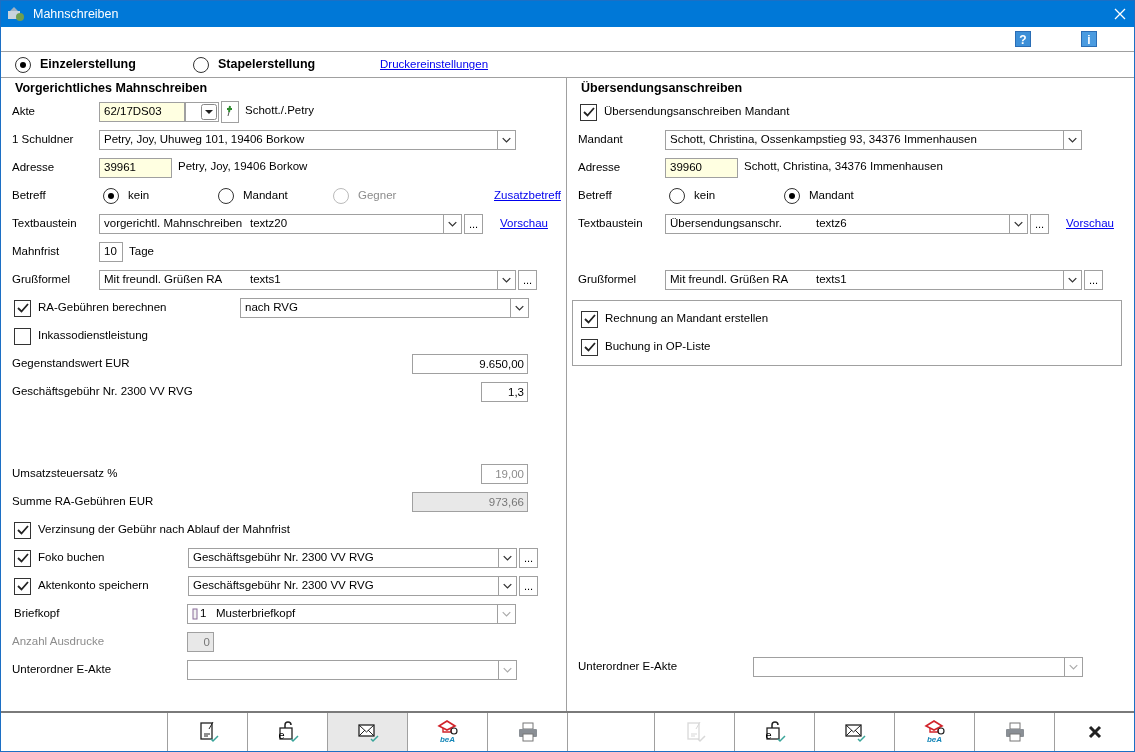  I want to click on app-icon, so click(16, 14).